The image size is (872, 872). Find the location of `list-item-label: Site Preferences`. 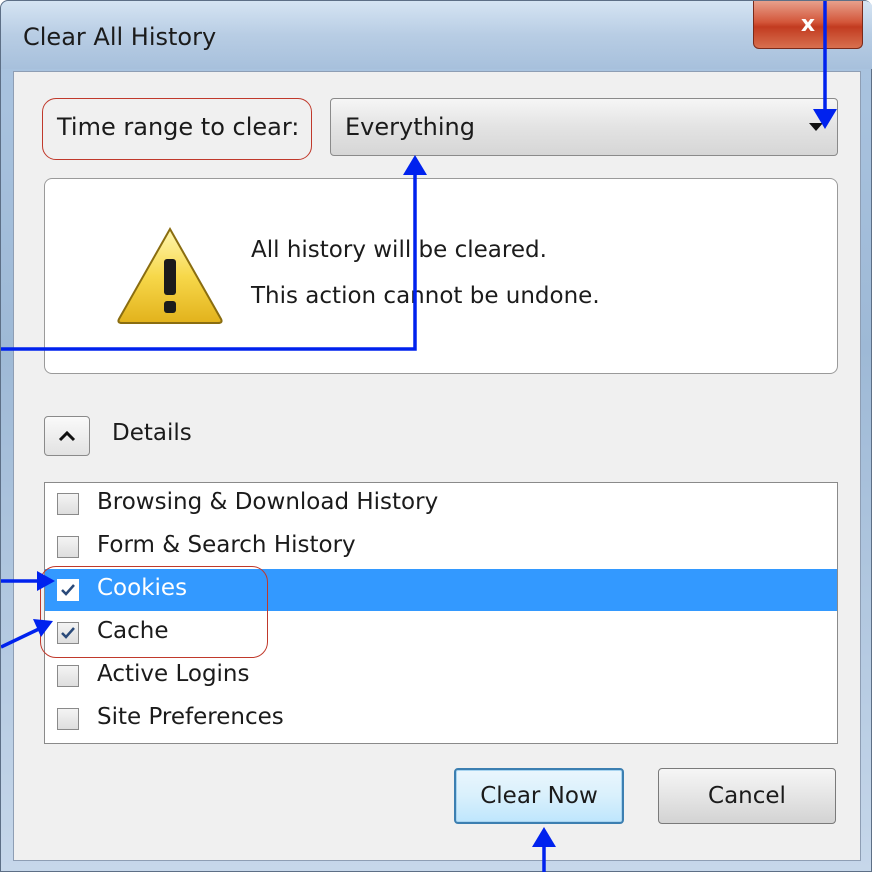

list-item-label: Site Preferences is located at coordinates (190, 717).